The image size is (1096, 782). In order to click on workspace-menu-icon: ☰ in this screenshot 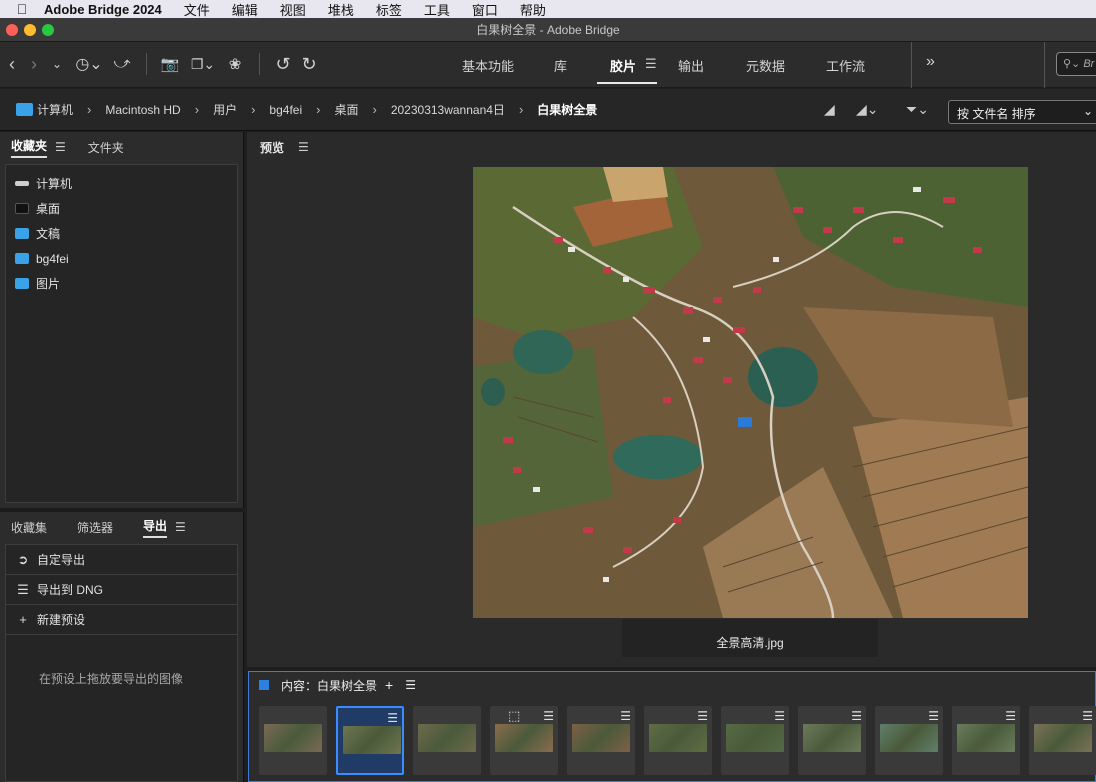, I will do `click(651, 64)`.